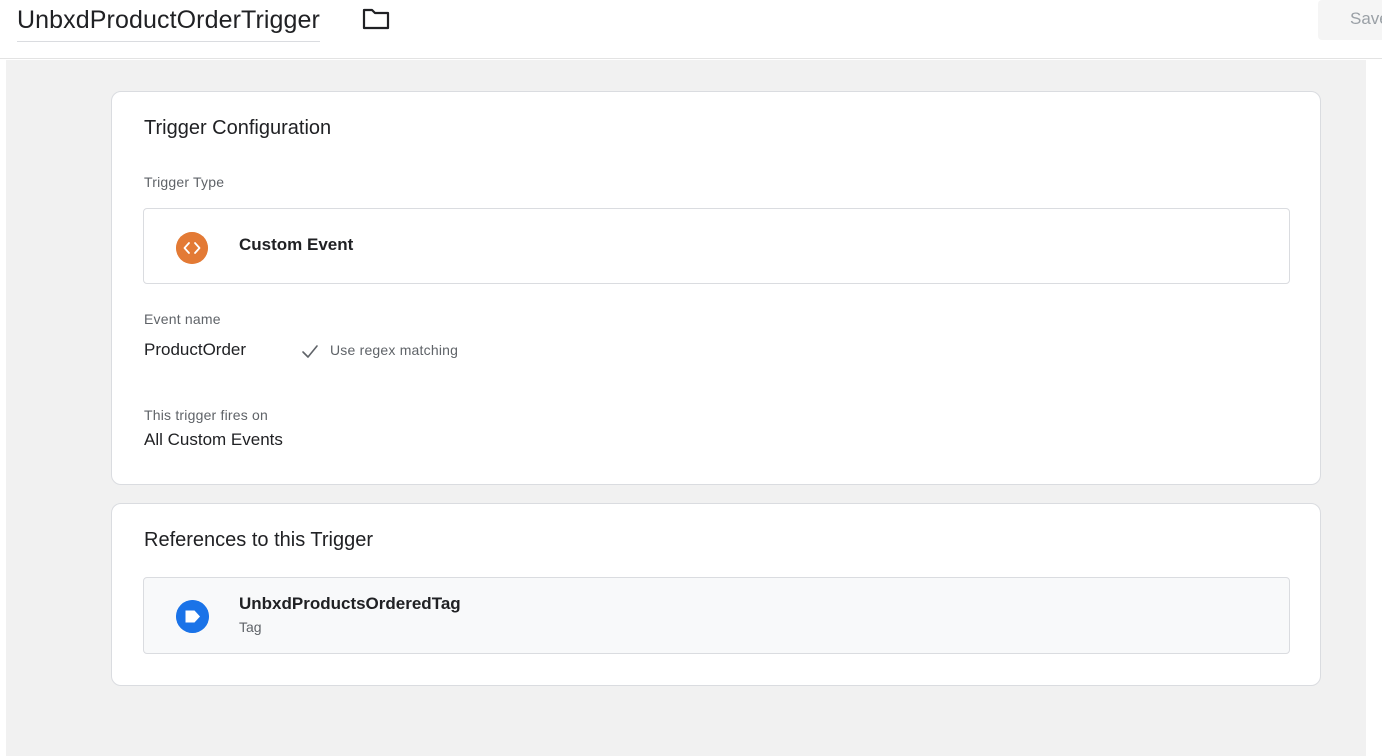 This screenshot has width=1382, height=756. I want to click on trigger-configuration-title: Trigger Configuration, so click(238, 128).